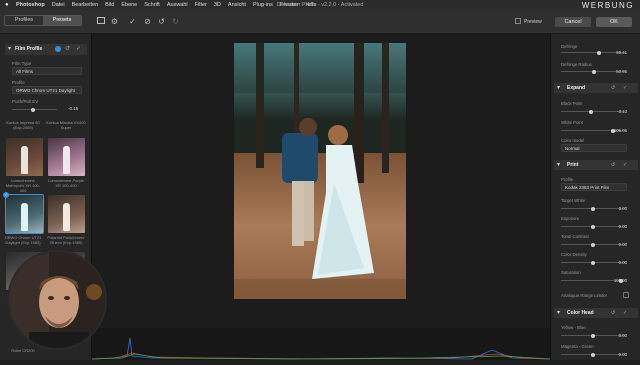 The width and height of the screenshot is (640, 365). I want to click on profile-label: Profile, so click(18, 82).